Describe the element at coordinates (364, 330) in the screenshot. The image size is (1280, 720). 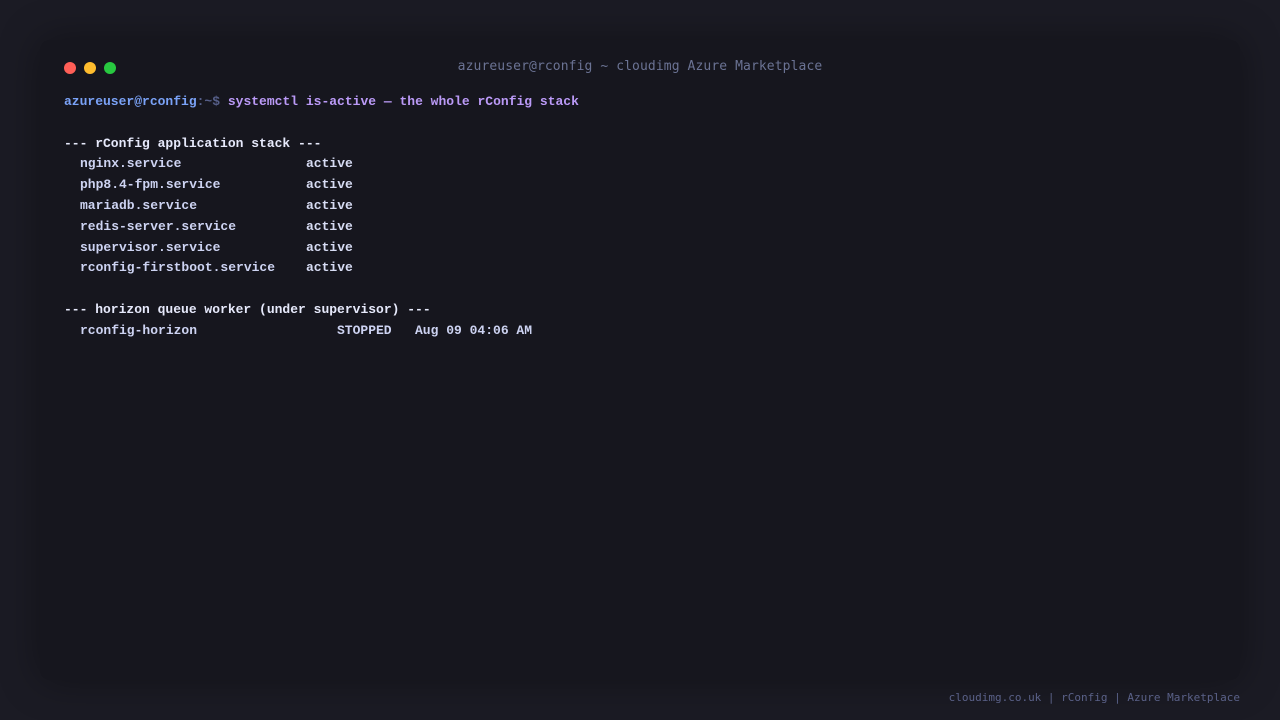
I see `worker-state: STOPPED` at that location.